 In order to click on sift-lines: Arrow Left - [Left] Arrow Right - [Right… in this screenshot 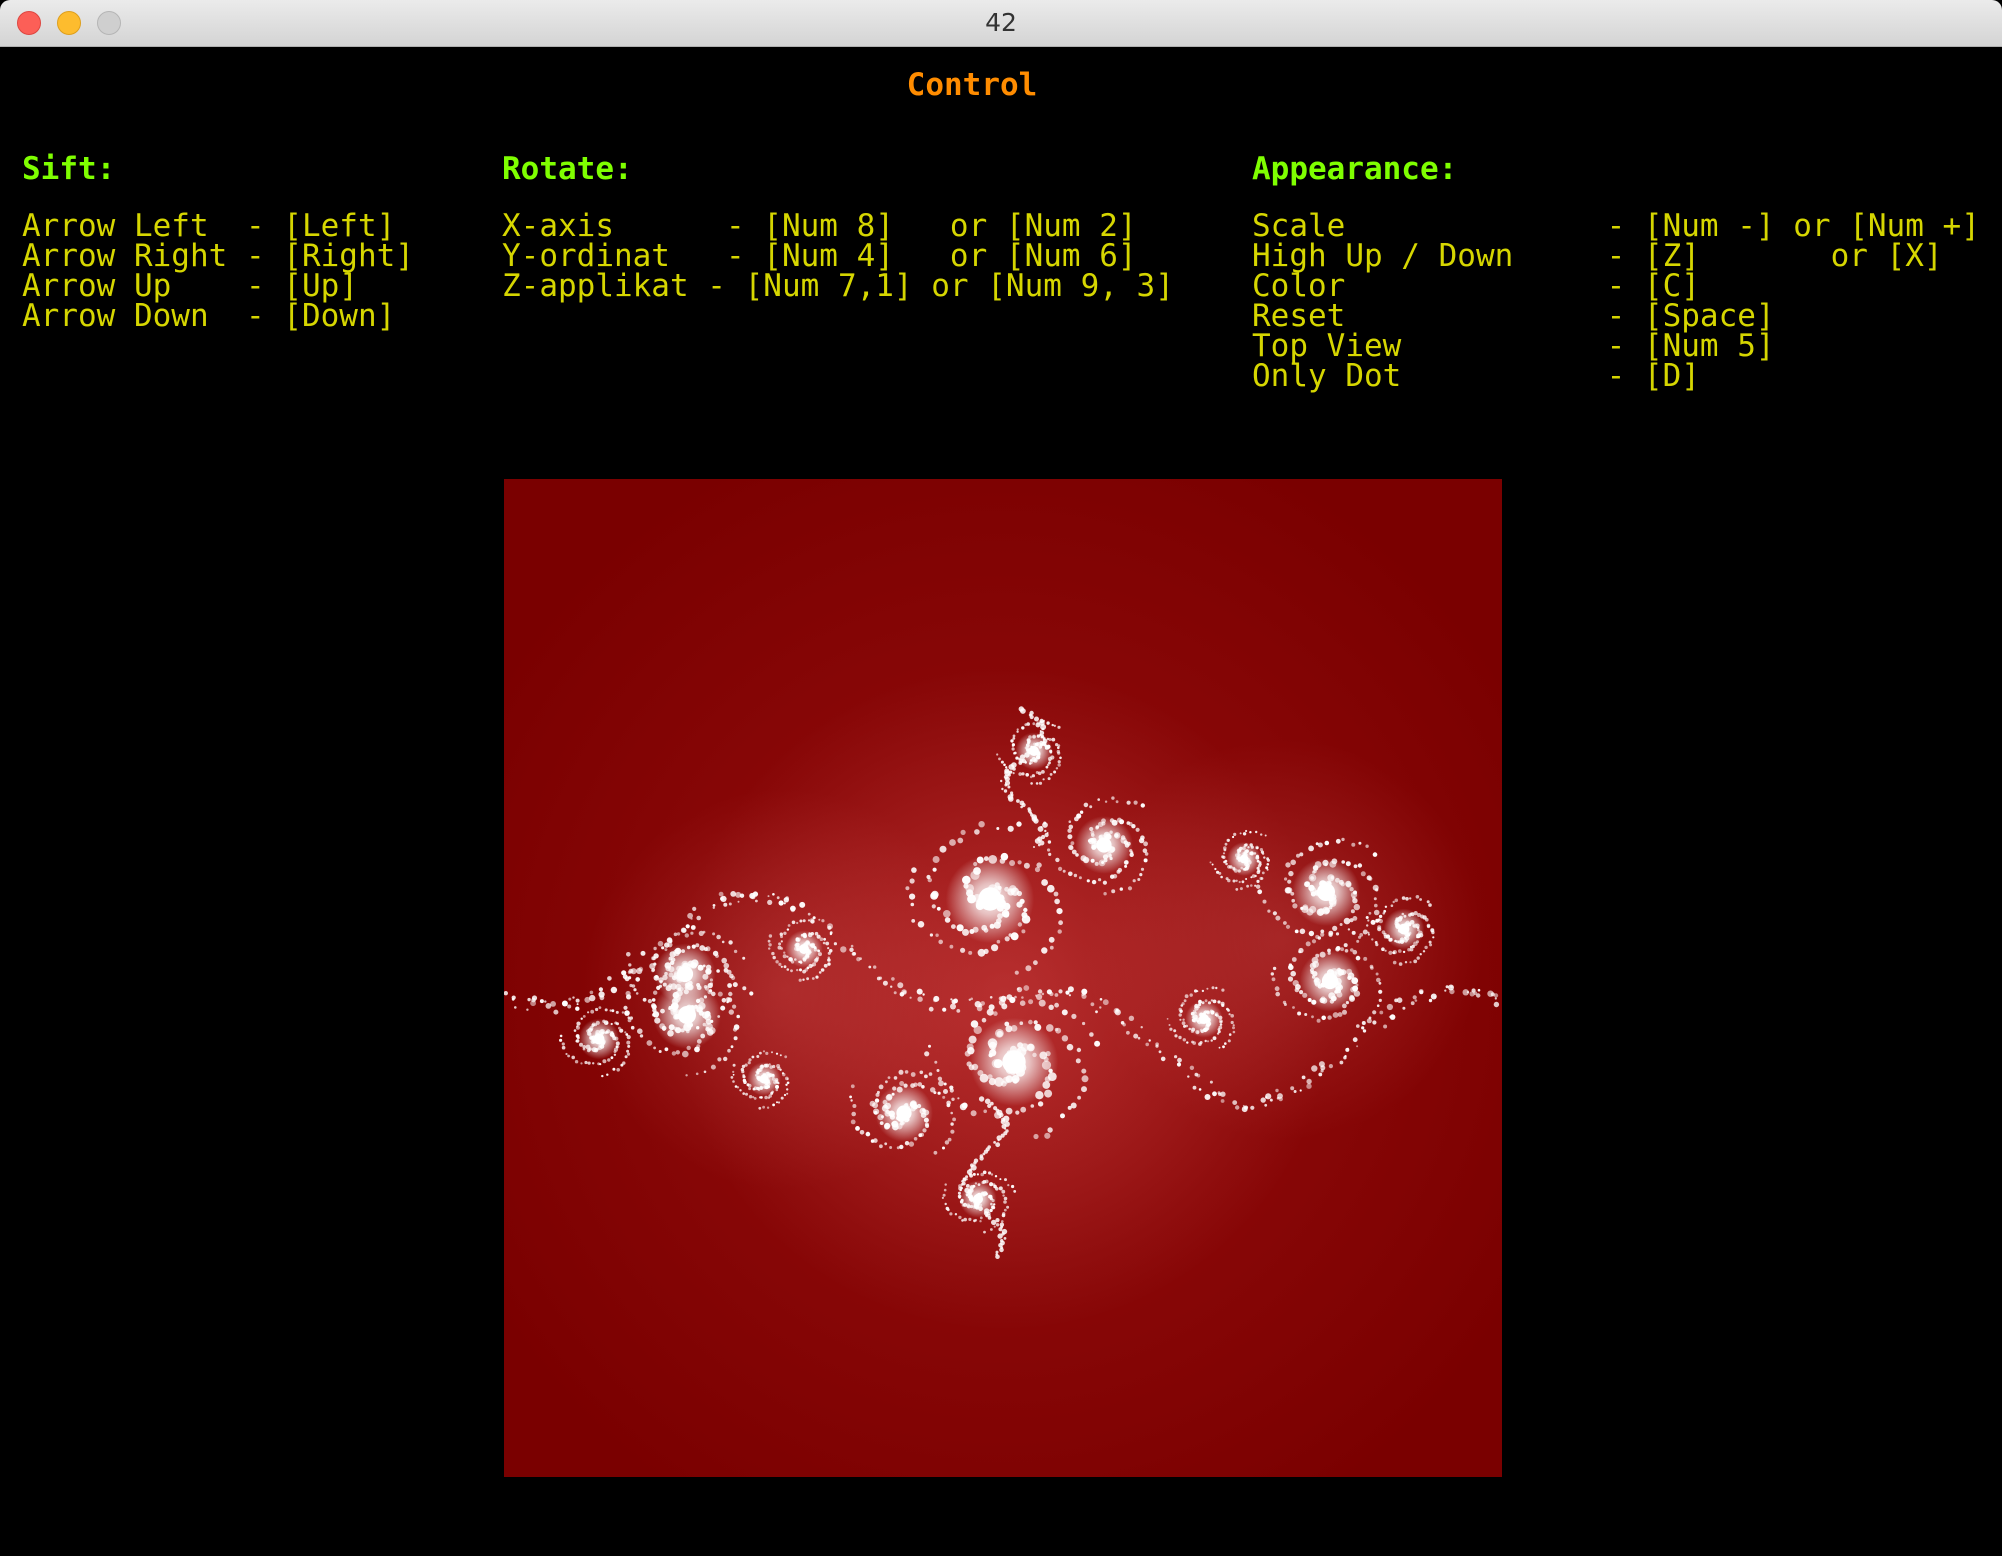, I will do `click(218, 271)`.